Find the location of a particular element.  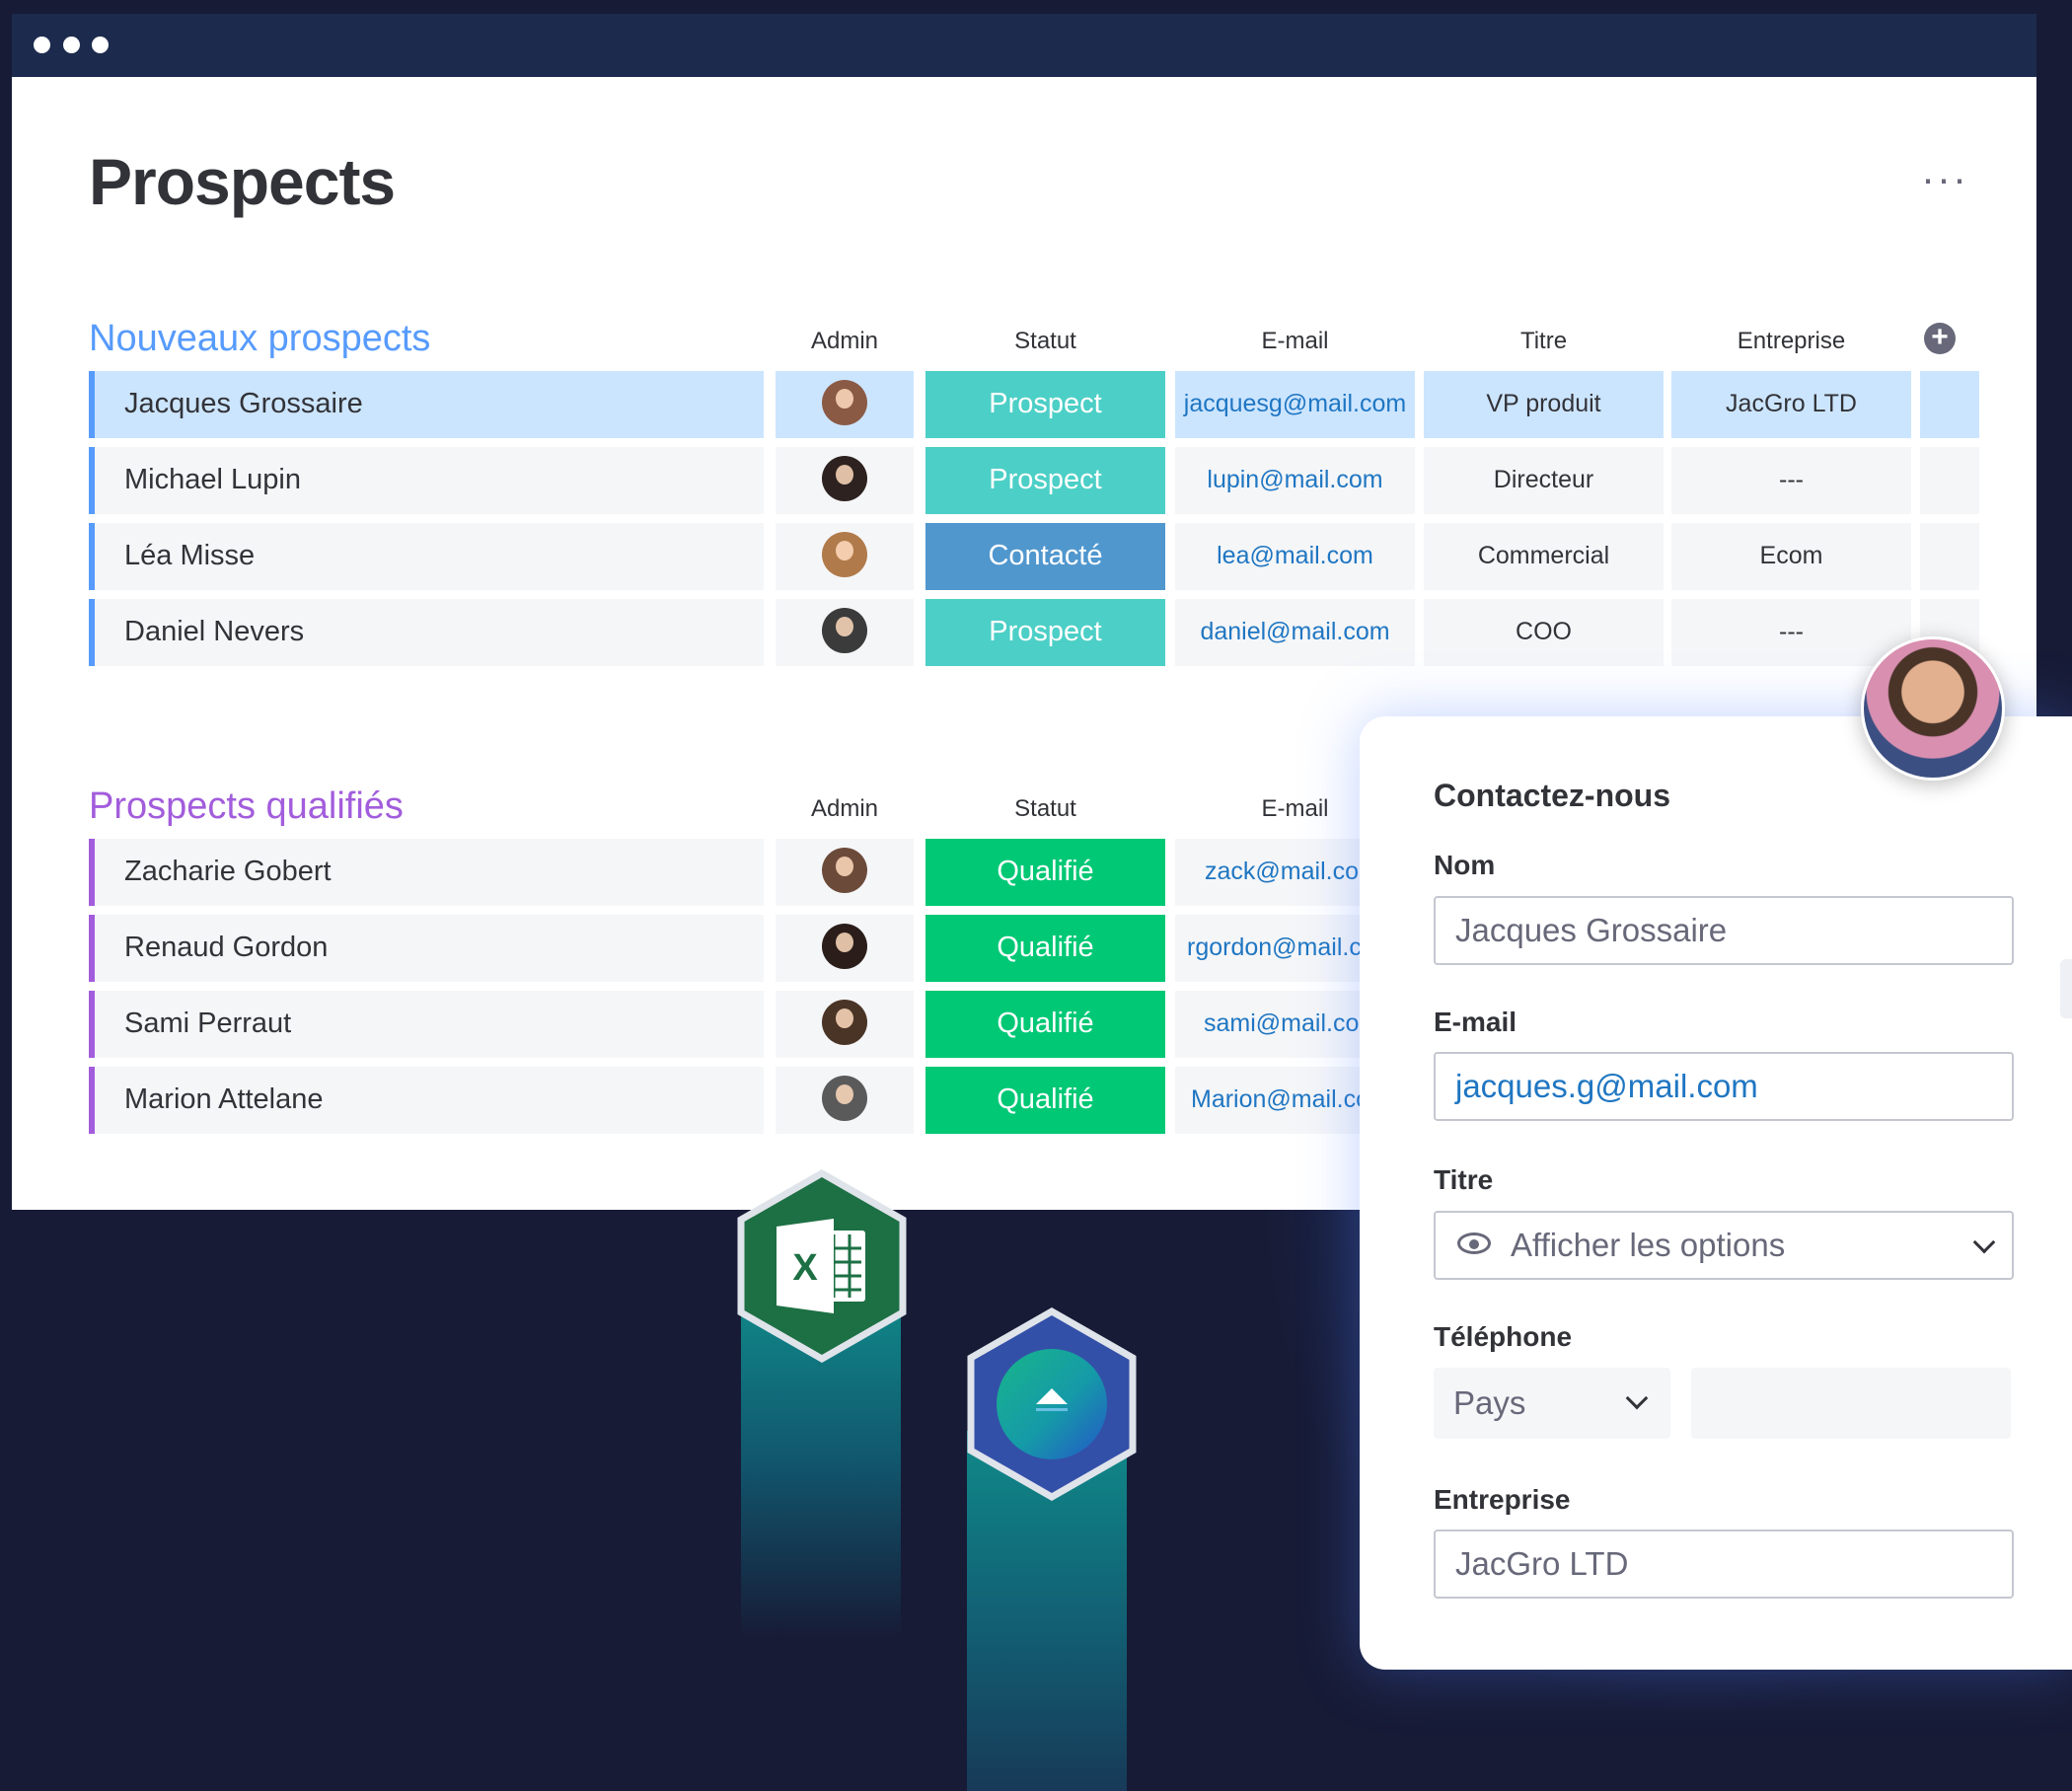

titre-select: Afficher les options is located at coordinates (1724, 1245).